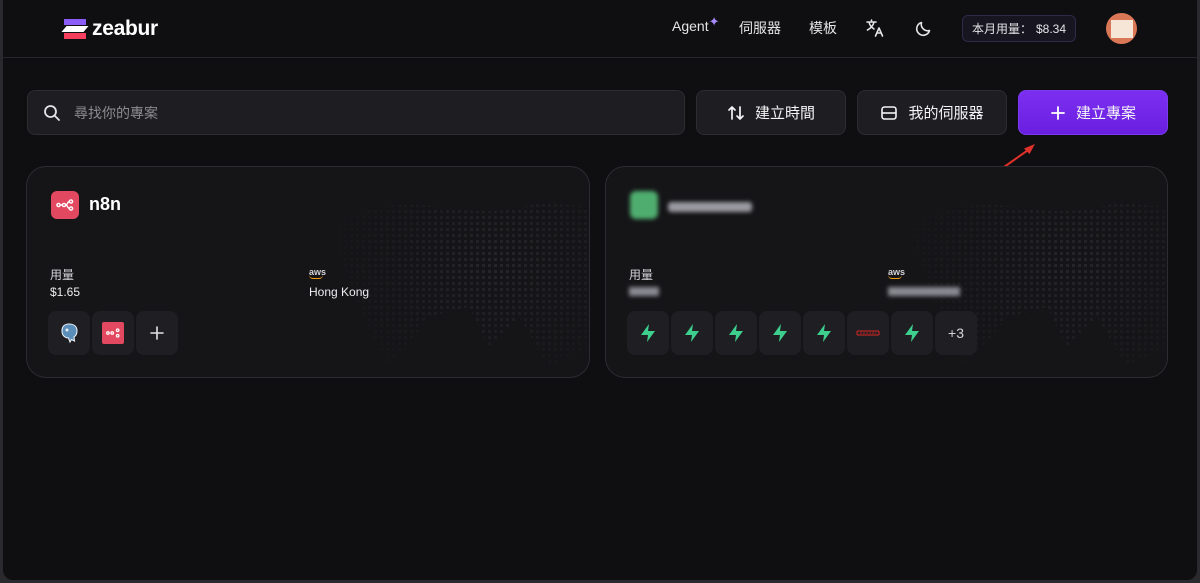  What do you see at coordinates (823, 28) in the screenshot?
I see `nav-templates: 模板` at bounding box center [823, 28].